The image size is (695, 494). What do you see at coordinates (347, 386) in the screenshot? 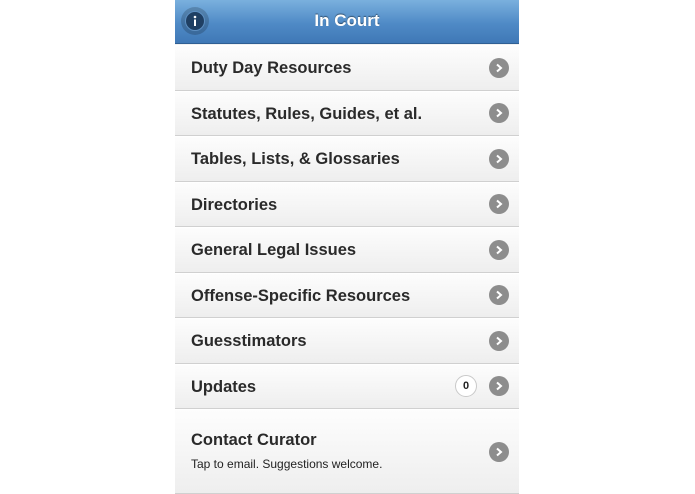
I see `list-item-updates: Updates 0` at bounding box center [347, 386].